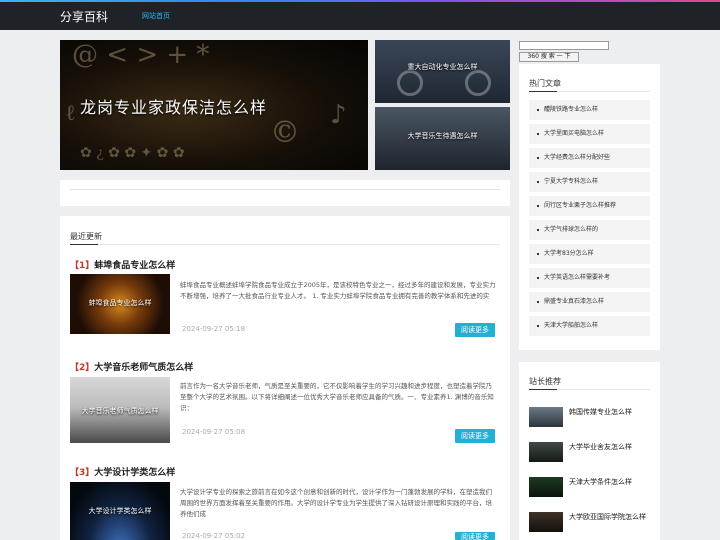  What do you see at coordinates (600, 447) in the screenshot?
I see `recommend-item-title: 大学毕业舍友怎么样` at bounding box center [600, 447].